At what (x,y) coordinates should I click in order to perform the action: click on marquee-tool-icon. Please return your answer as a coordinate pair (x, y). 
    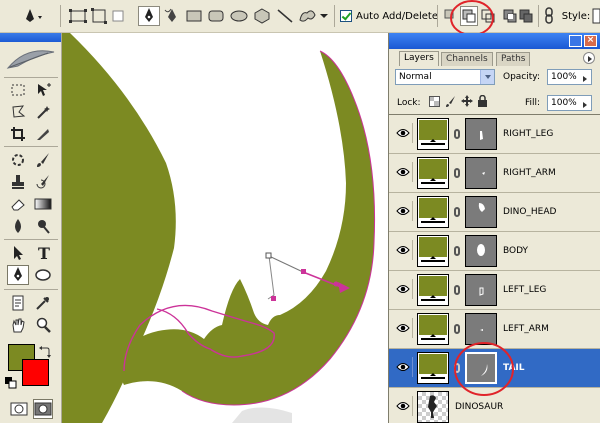
    Looking at the image, I should click on (18, 90).